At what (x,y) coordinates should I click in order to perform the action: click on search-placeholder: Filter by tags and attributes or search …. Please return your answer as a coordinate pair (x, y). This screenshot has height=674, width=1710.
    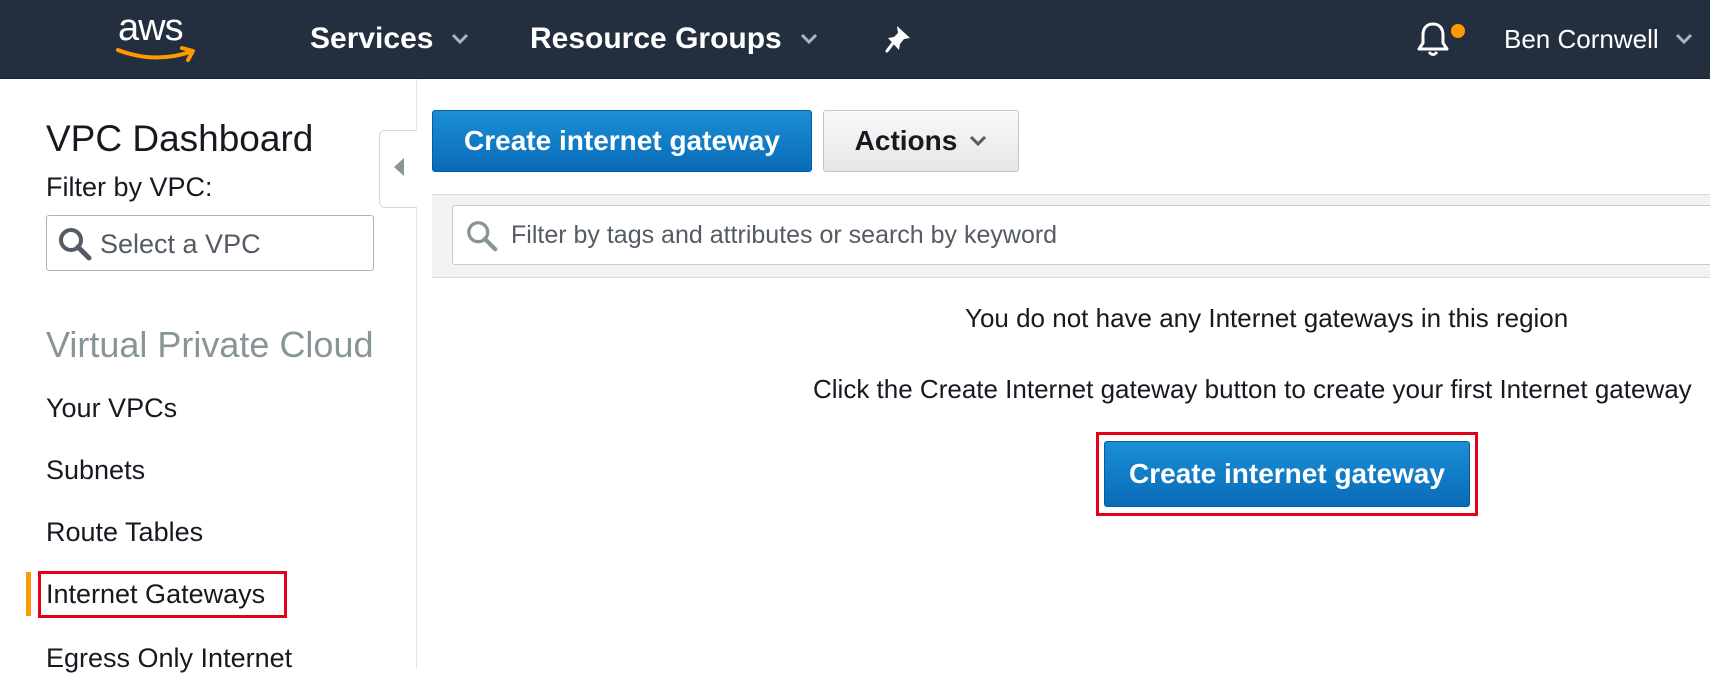
    Looking at the image, I should click on (784, 235).